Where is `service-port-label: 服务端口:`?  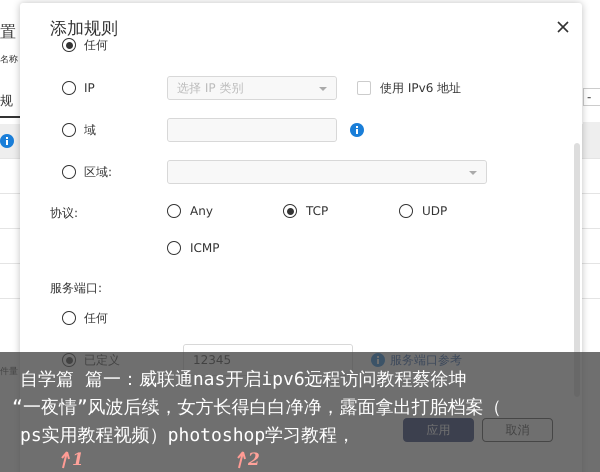 service-port-label: 服务端口: is located at coordinates (77, 288).